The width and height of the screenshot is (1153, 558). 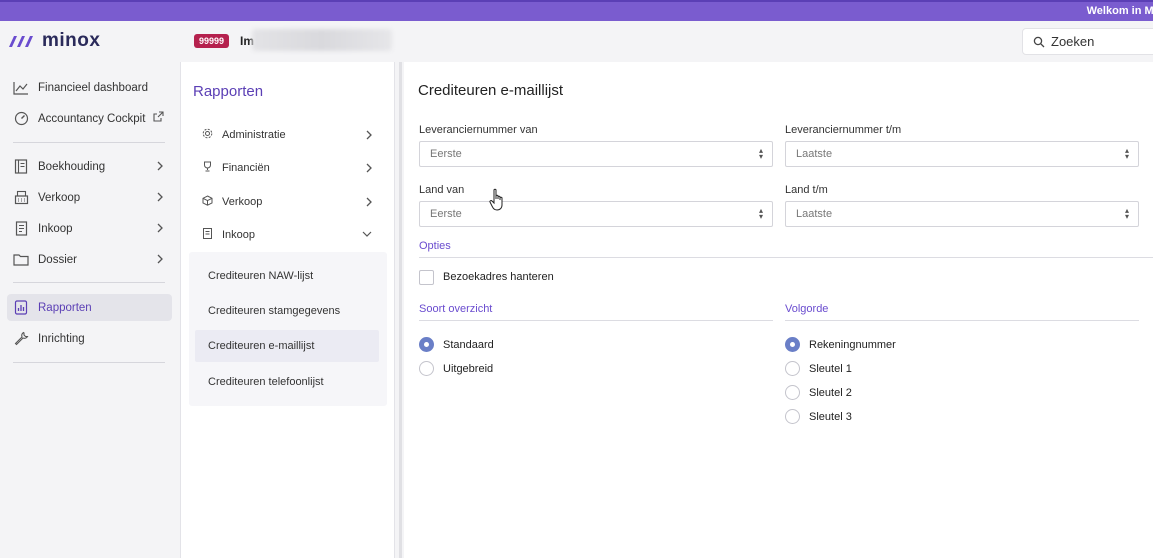 What do you see at coordinates (207, 235) in the screenshot?
I see `receipt-icon` at bounding box center [207, 235].